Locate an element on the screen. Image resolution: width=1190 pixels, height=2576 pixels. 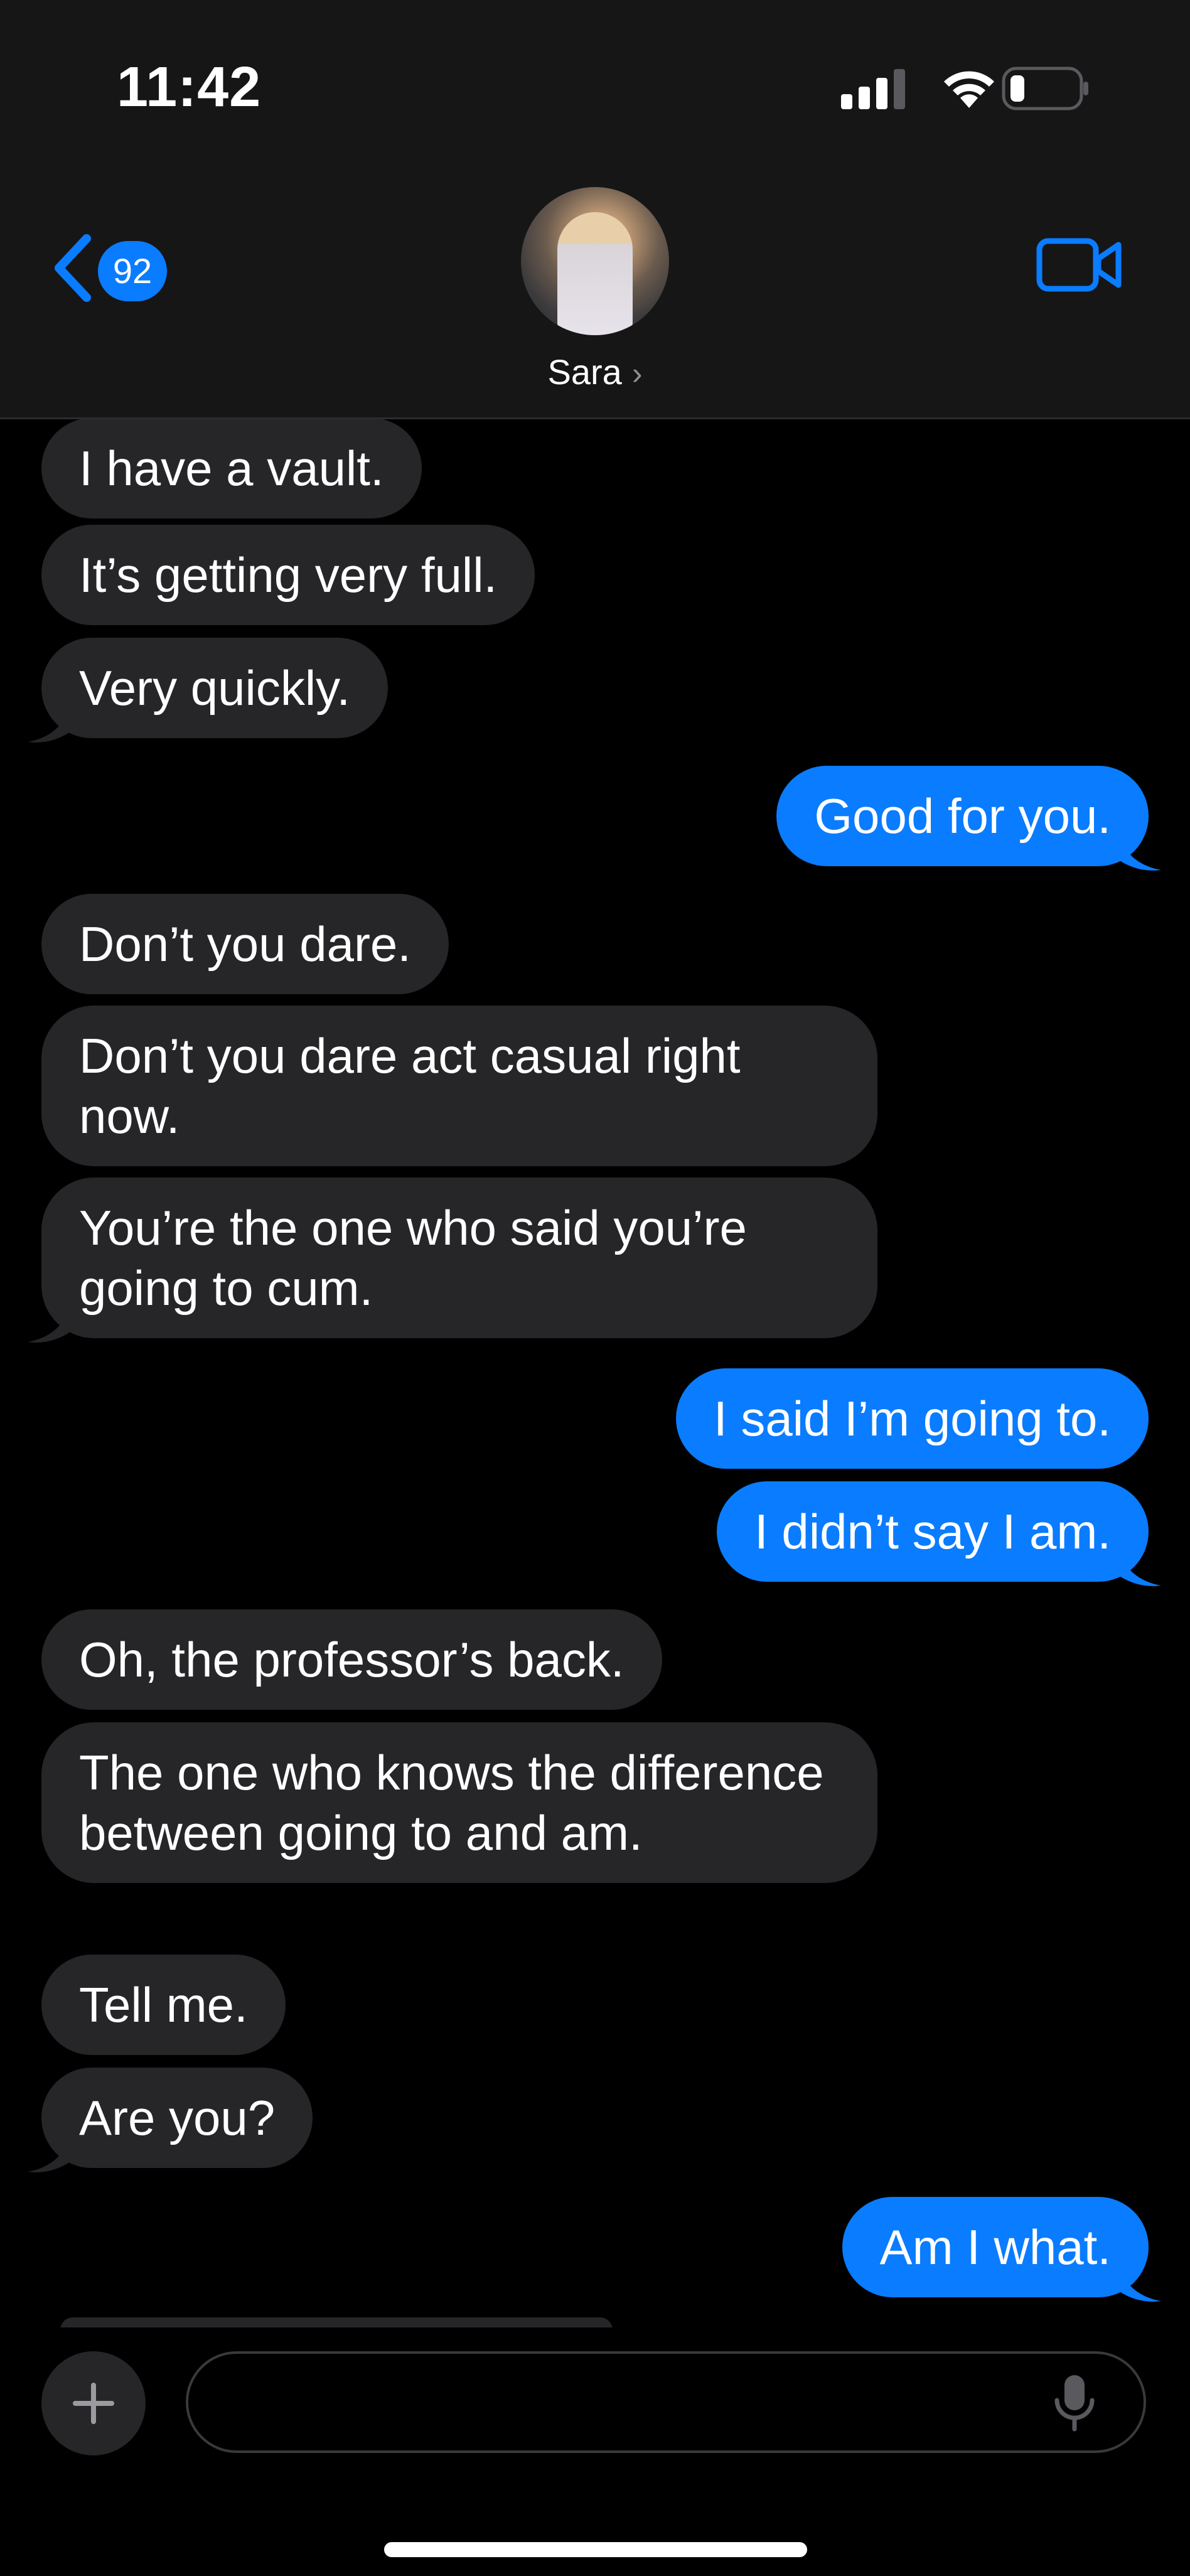
message-text: I said I’m going to. is located at coordinates (912, 1418).